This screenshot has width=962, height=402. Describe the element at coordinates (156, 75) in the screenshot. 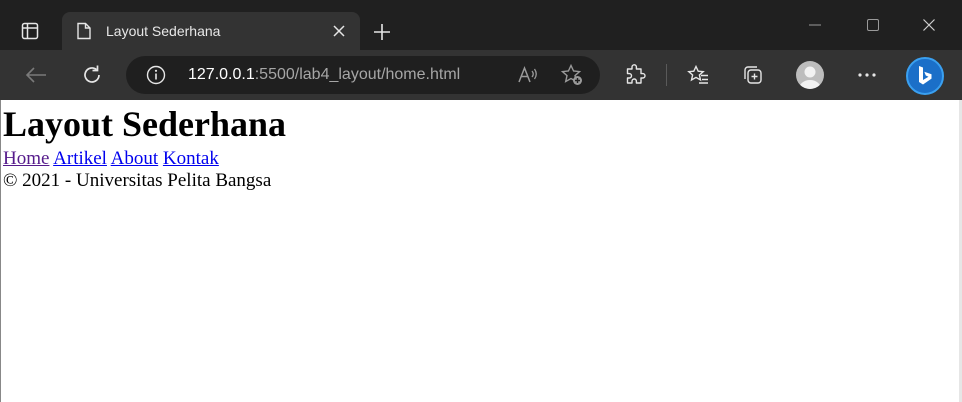

I see `site-info-icon` at that location.